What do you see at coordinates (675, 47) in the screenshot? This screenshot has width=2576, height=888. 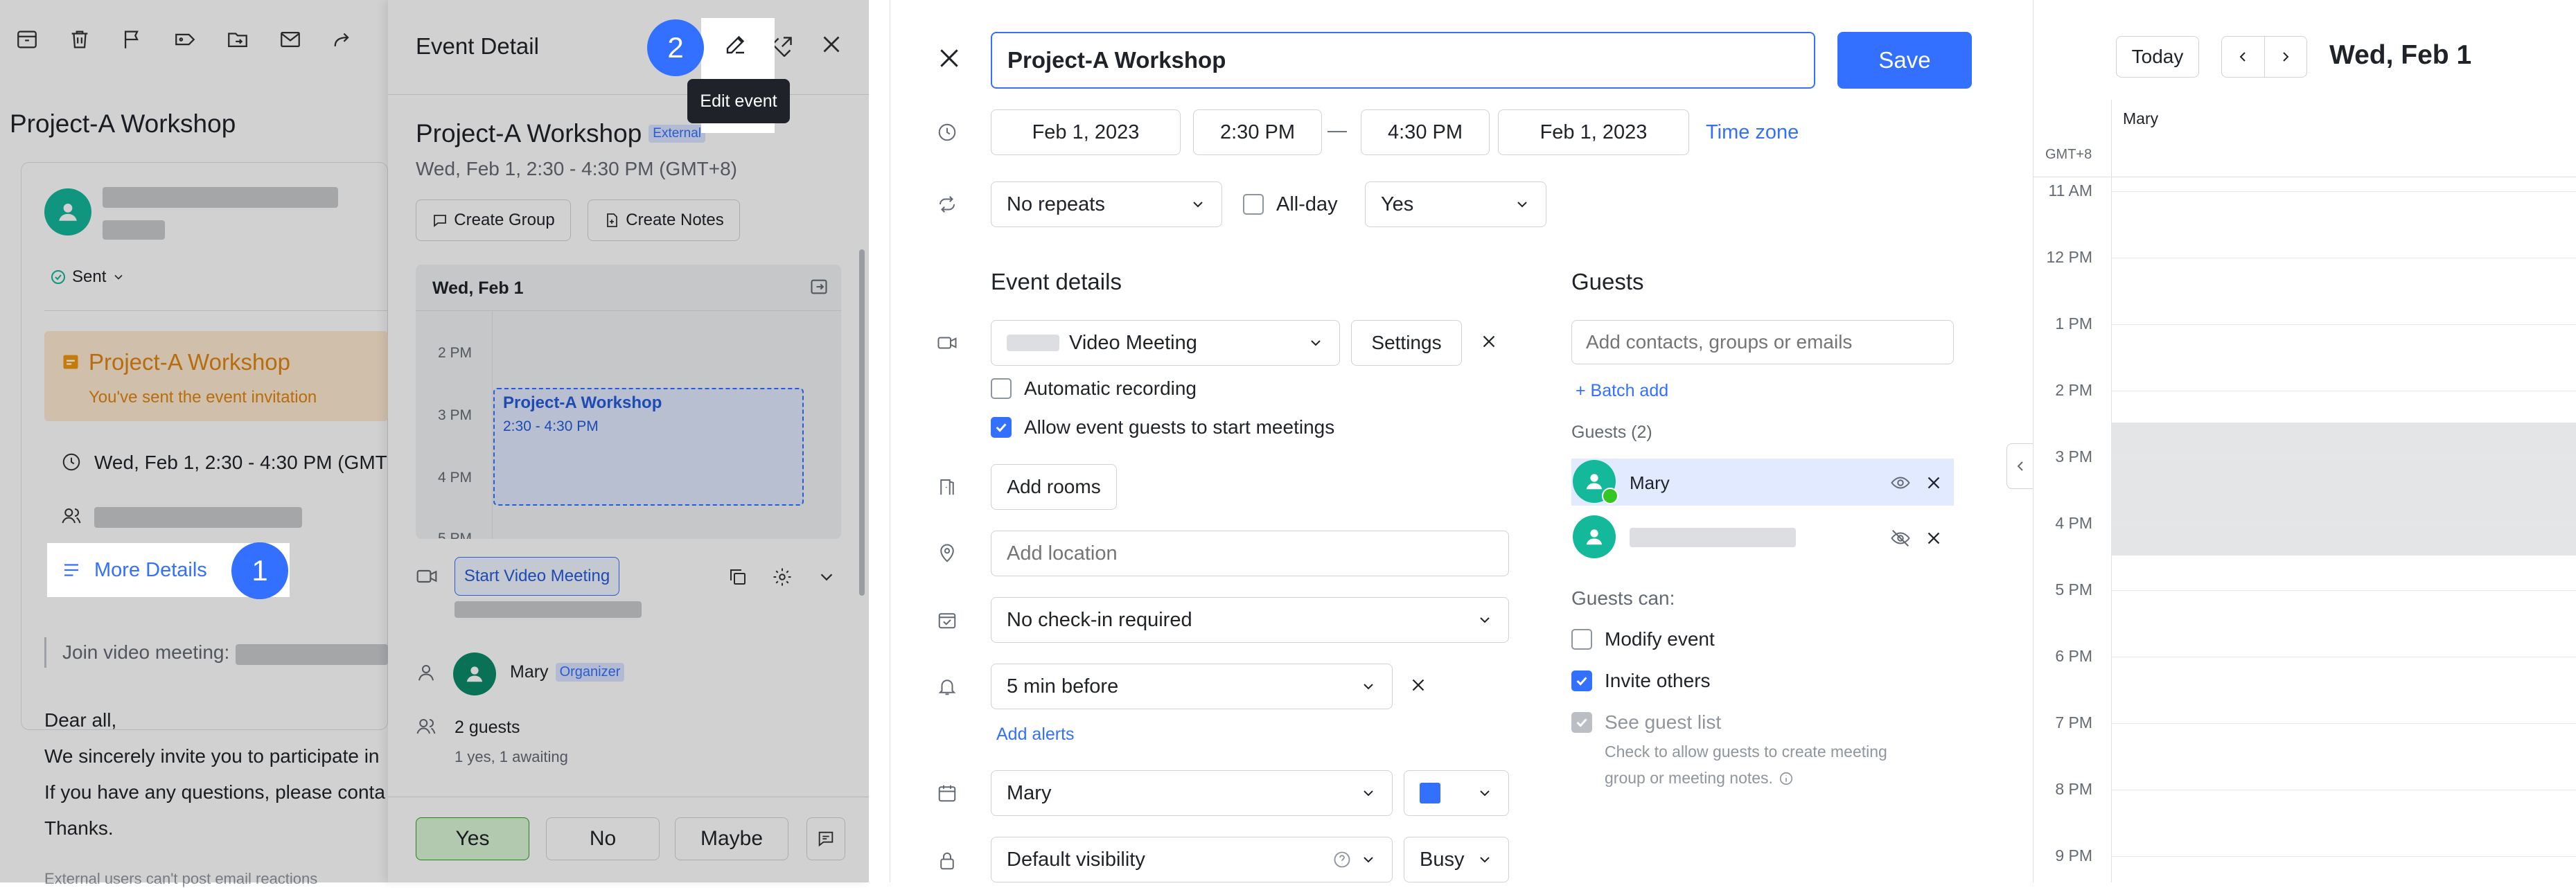 I see `step-2-marker: 2` at bounding box center [675, 47].